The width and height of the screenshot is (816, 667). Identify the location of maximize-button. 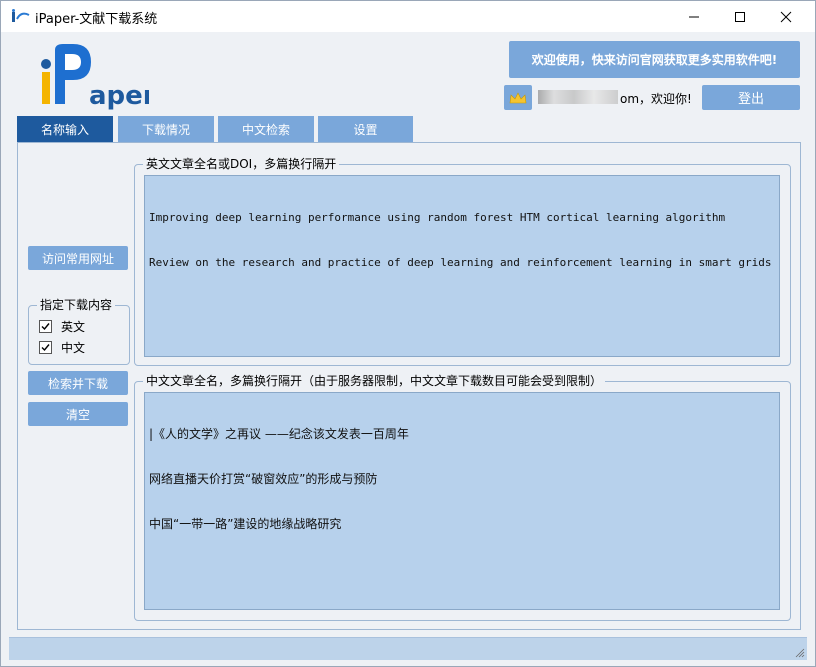
(740, 16).